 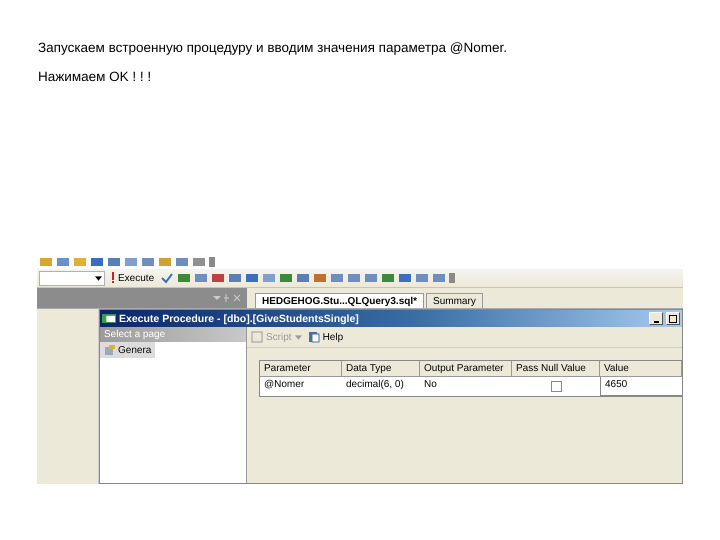 I want to click on script-icon, so click(x=257, y=337).